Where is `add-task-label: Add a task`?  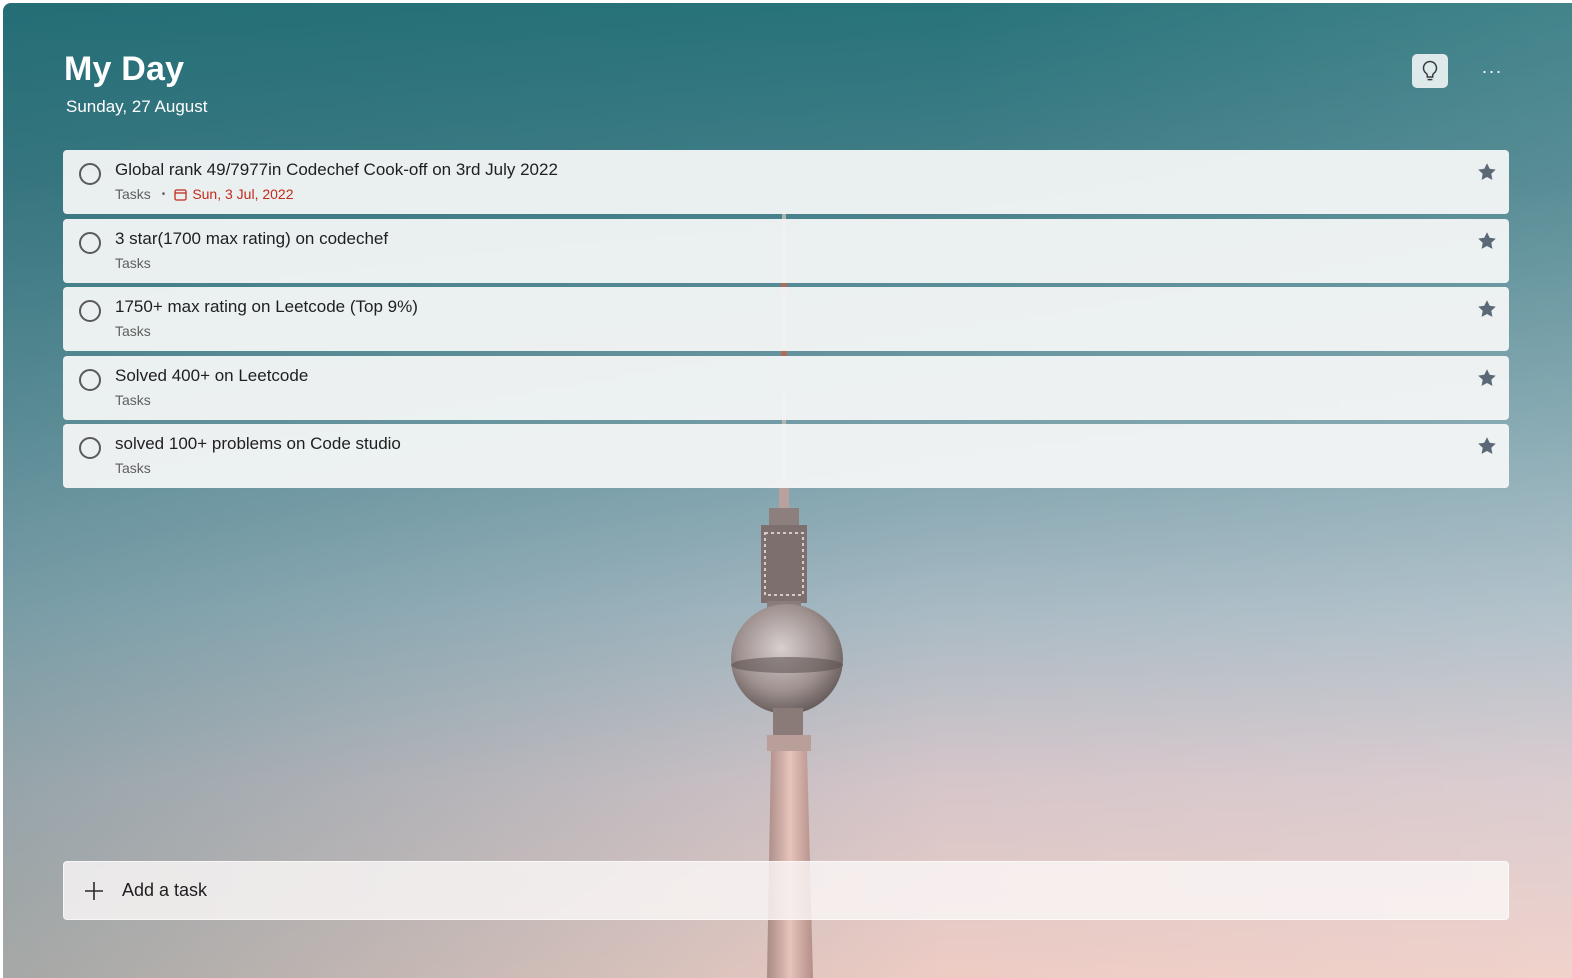 add-task-label: Add a task is located at coordinates (165, 890).